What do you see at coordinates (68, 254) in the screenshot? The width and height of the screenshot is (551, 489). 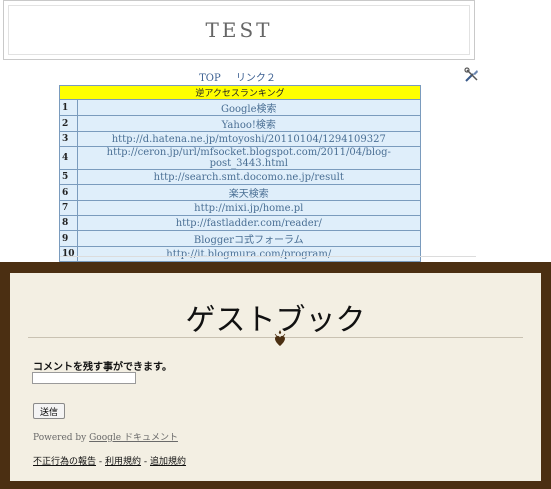 I see `rank-number: 10` at bounding box center [68, 254].